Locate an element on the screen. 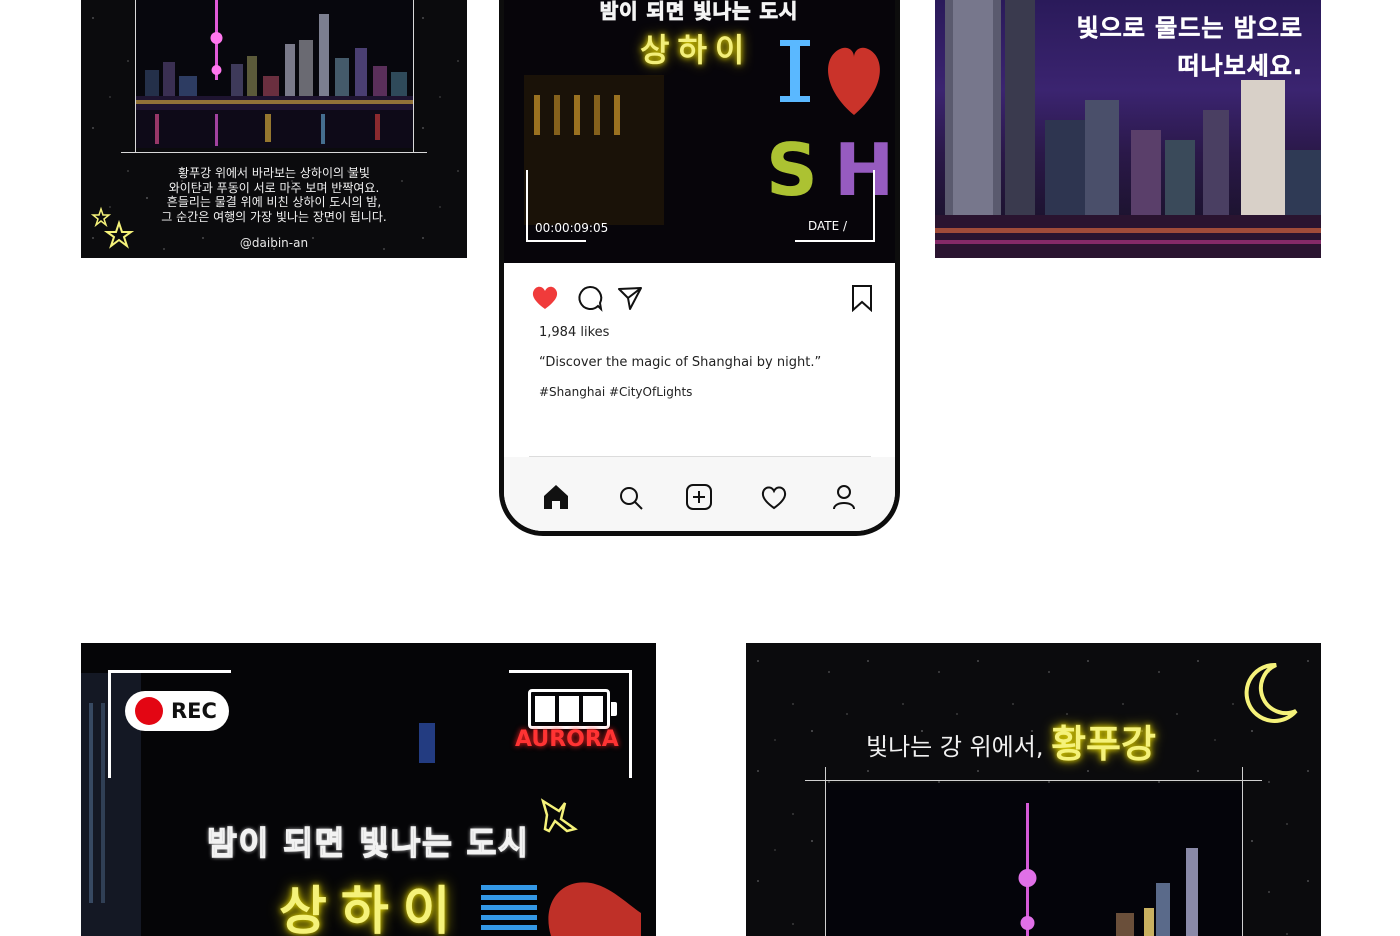 The height and width of the screenshot is (936, 1400). photo-frame-top is located at coordinates (1033, 780).